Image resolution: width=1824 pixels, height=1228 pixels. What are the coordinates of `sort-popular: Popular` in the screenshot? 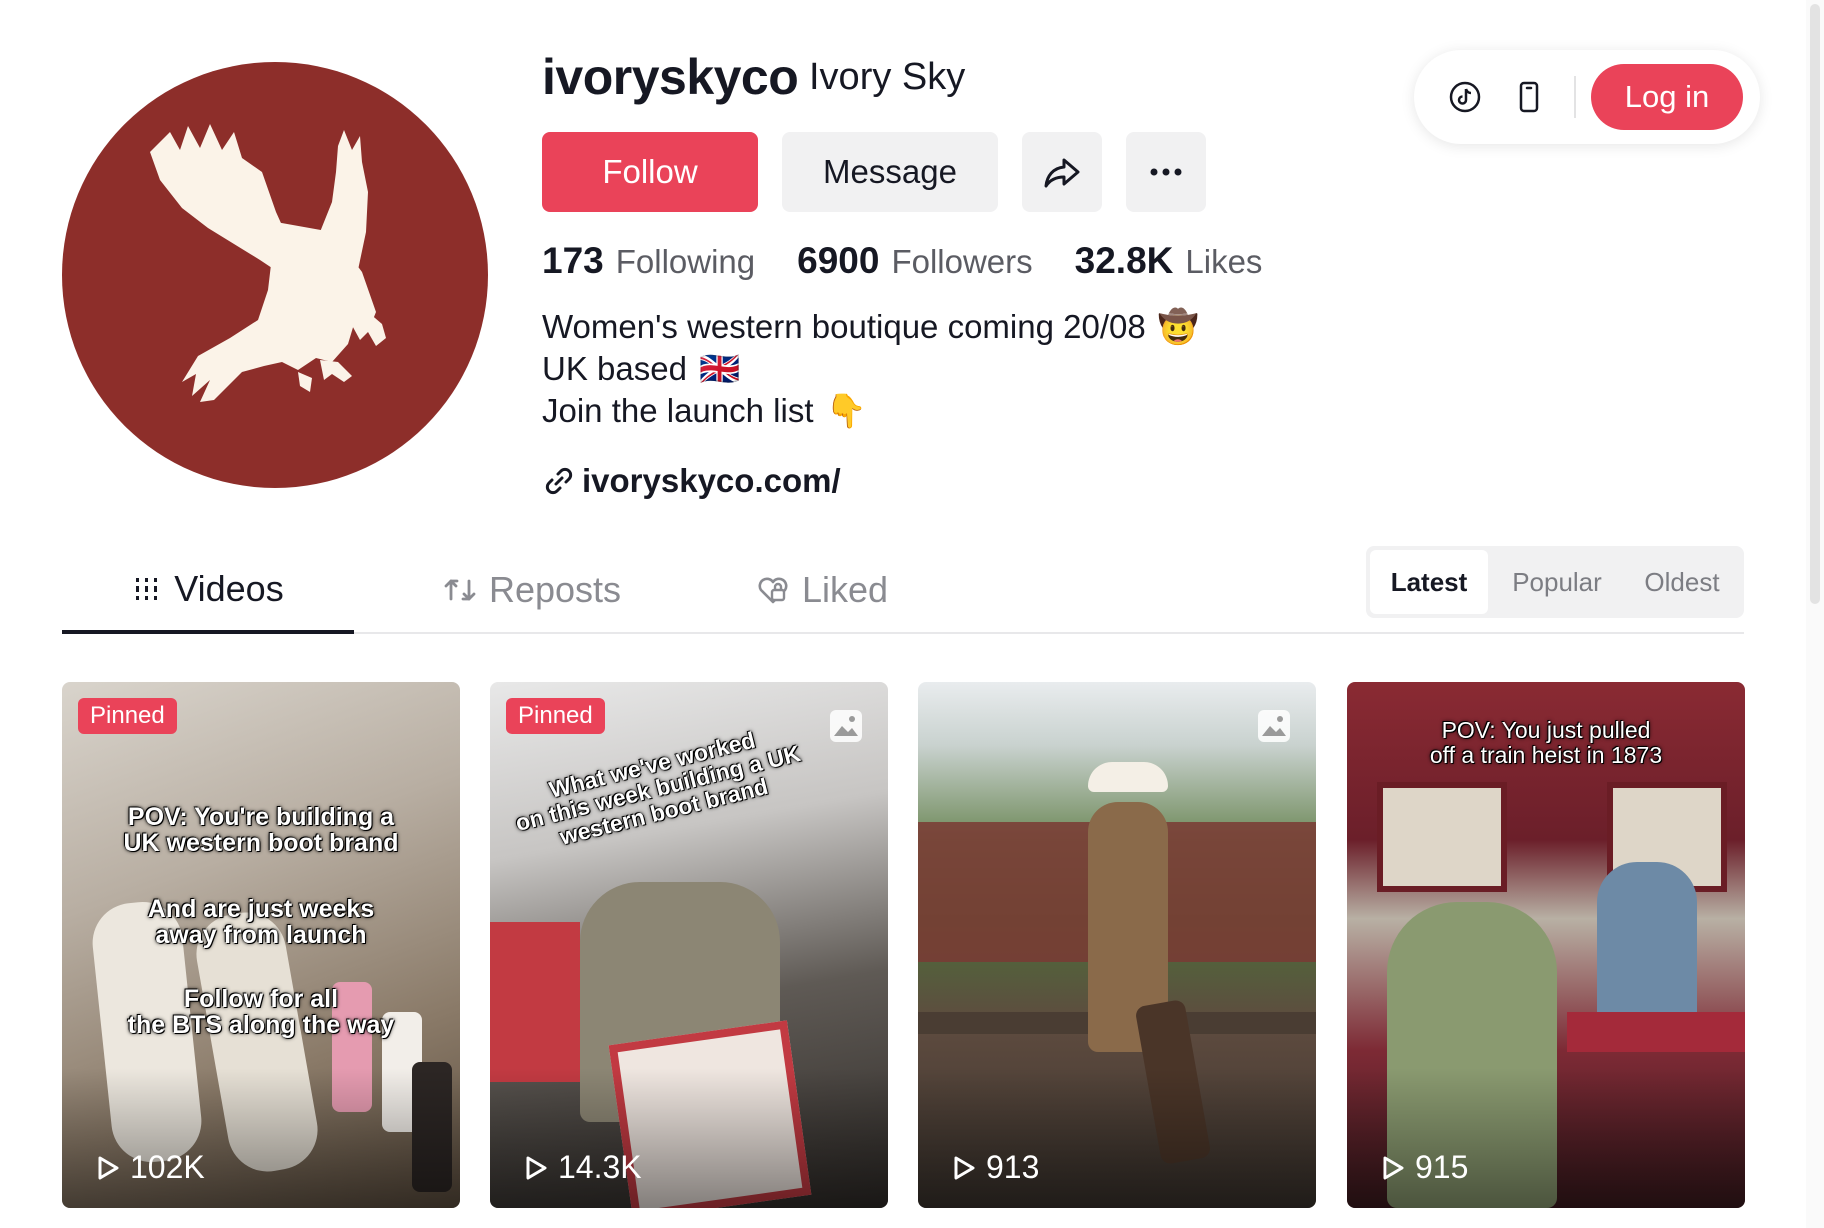 It's located at (1557, 582).